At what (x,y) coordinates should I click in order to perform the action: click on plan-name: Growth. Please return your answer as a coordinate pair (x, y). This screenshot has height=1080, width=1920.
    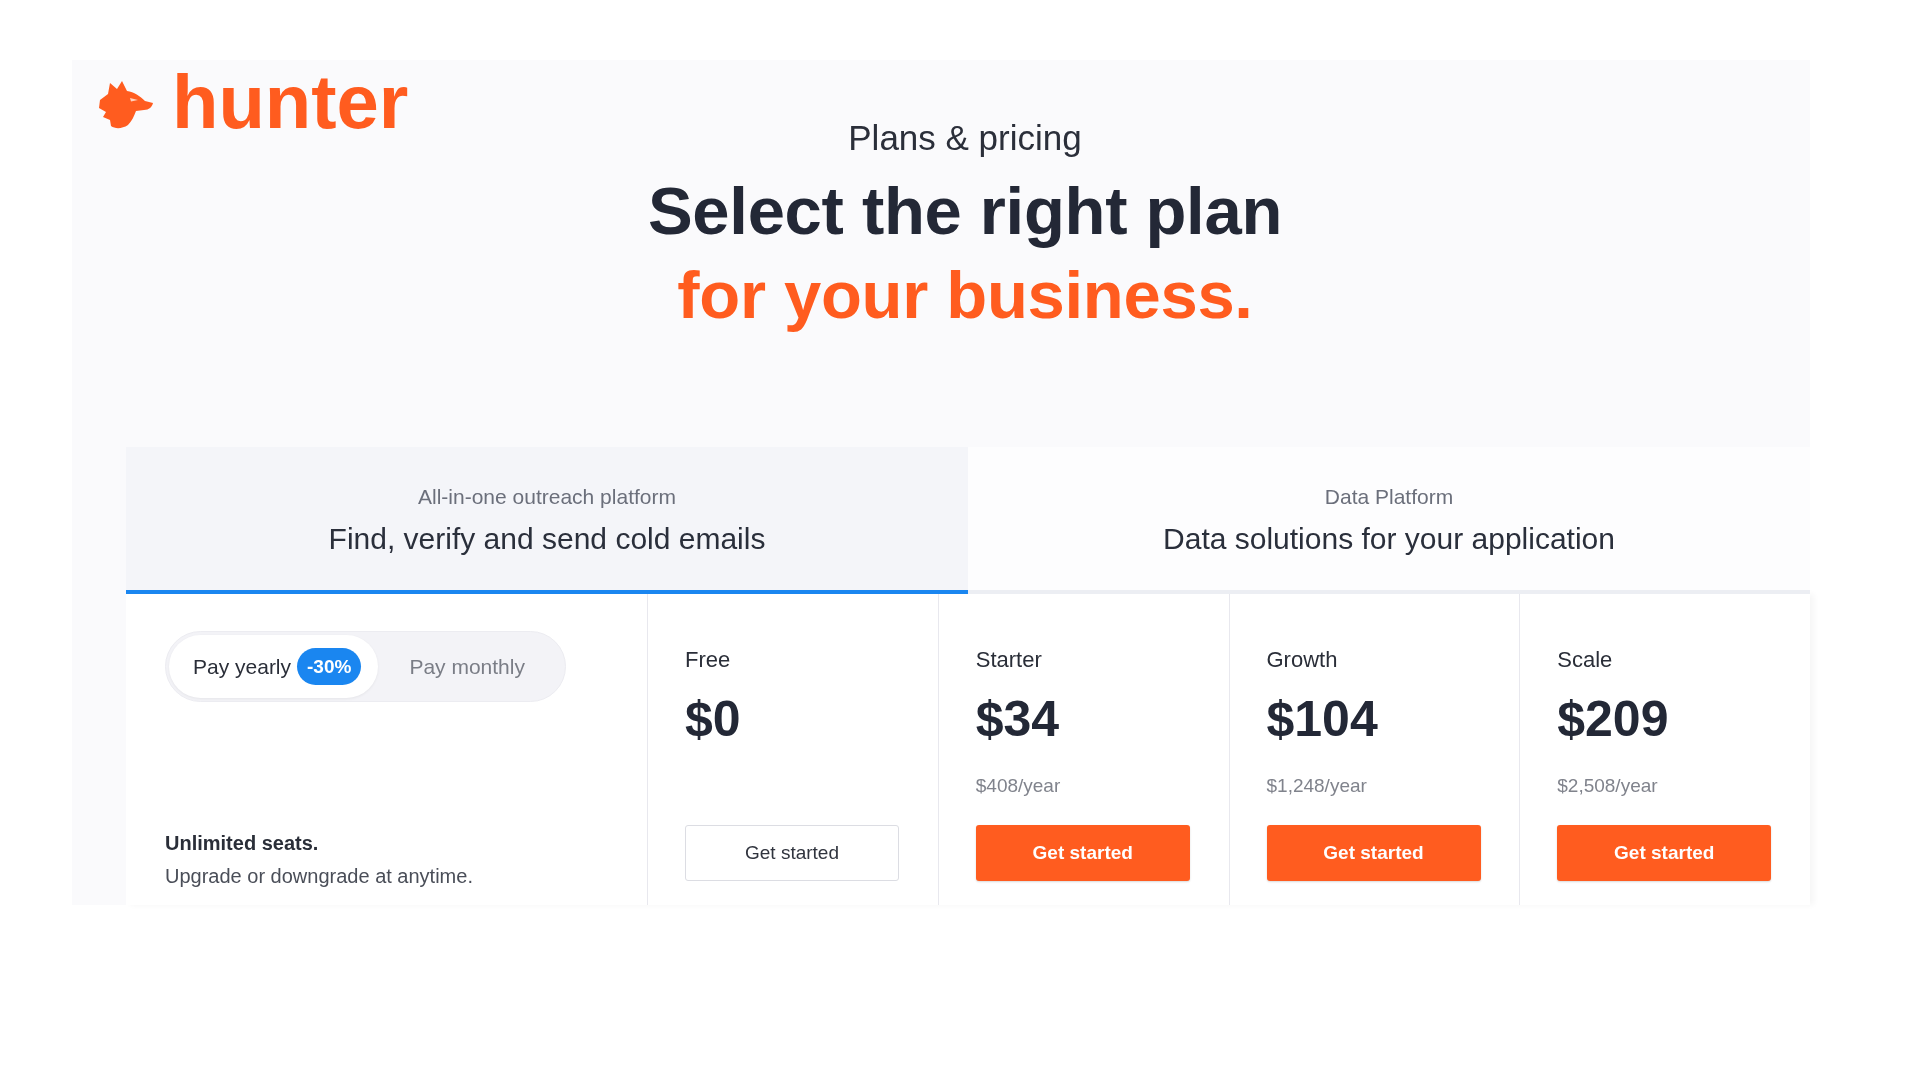
    Looking at the image, I should click on (1302, 660).